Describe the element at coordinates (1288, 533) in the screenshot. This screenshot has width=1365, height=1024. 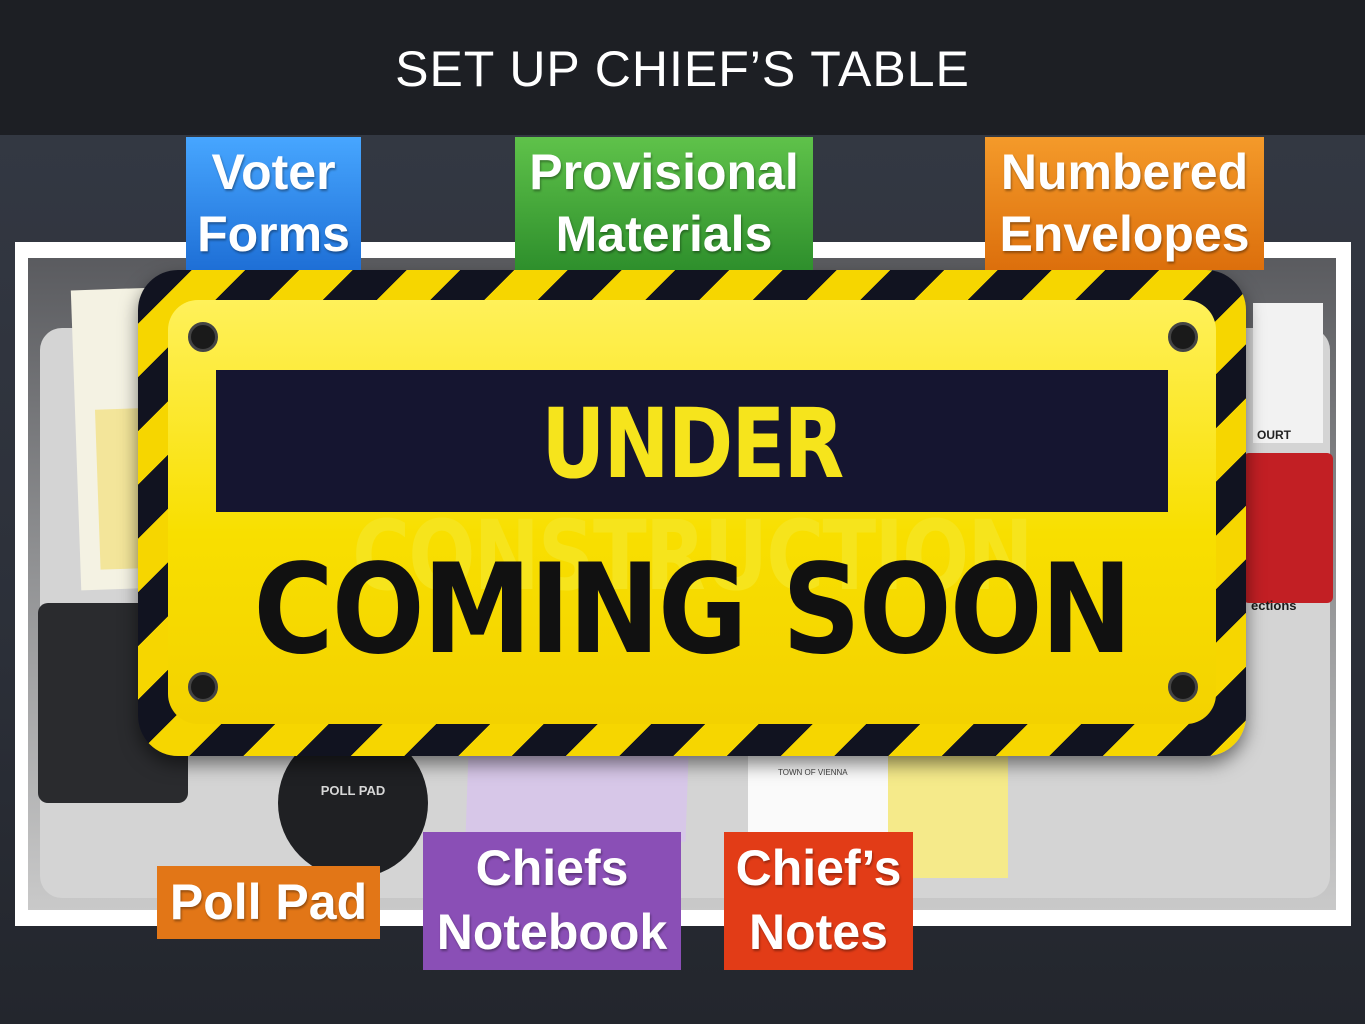
I see `red-envelope-bag: ections` at that location.